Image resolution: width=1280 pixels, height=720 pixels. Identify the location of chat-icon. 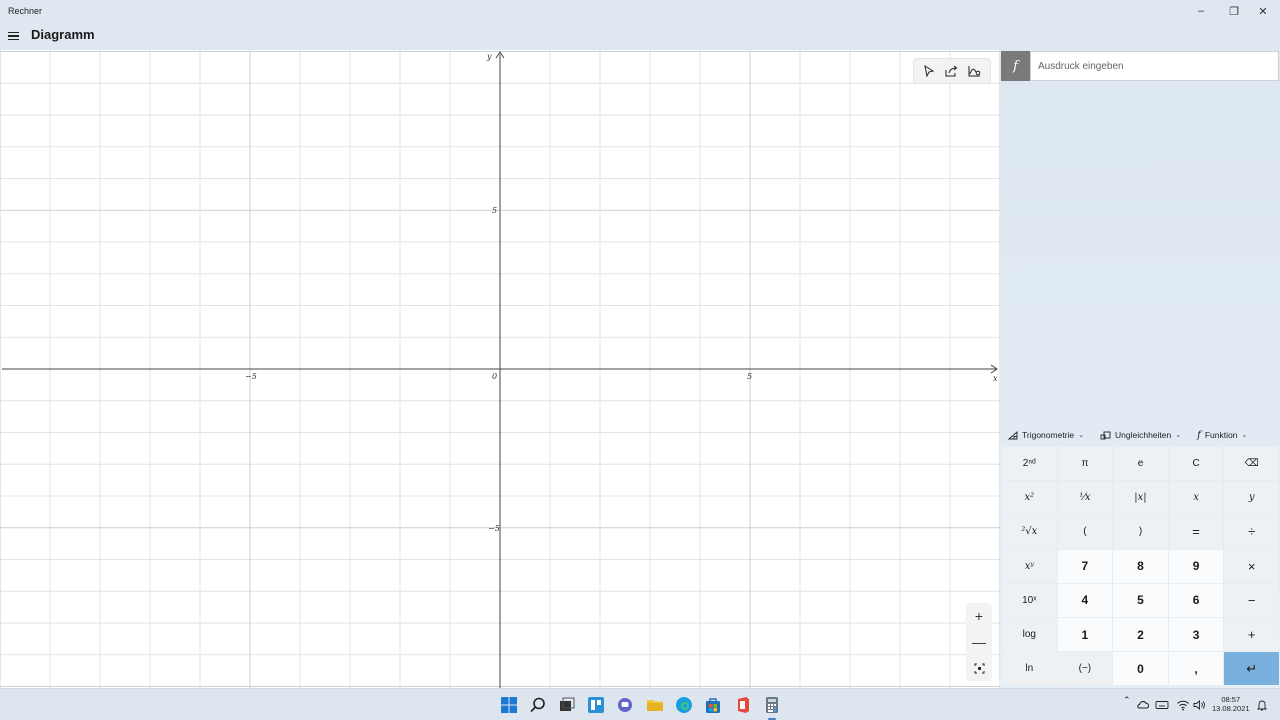
(625, 705).